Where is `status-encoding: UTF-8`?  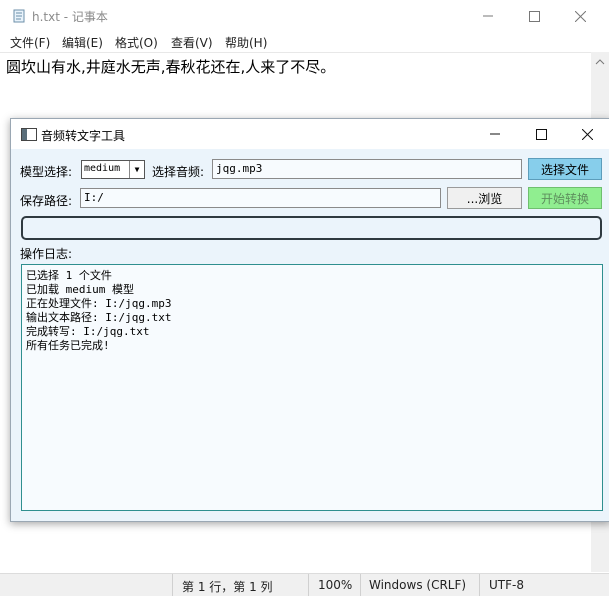 status-encoding: UTF-8 is located at coordinates (506, 585).